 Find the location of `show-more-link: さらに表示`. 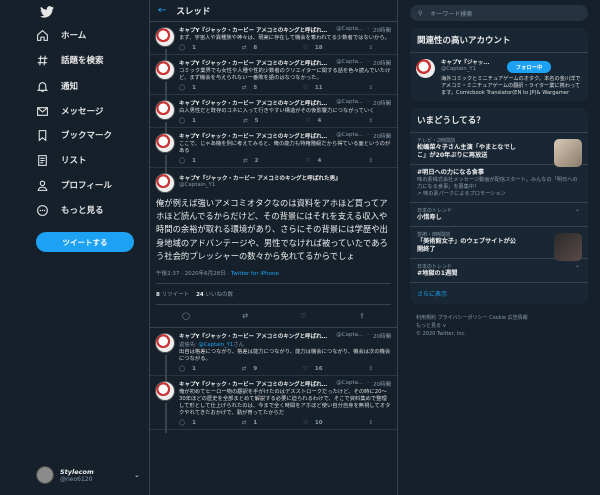

show-more-link: さらに表示 is located at coordinates (499, 293).